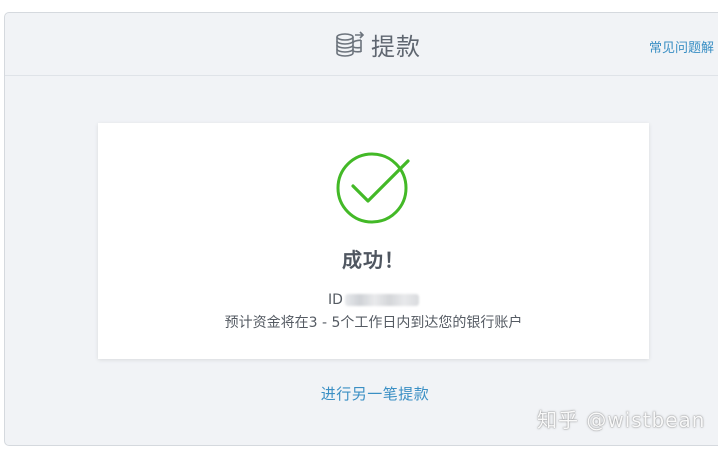 The width and height of the screenshot is (718, 449). What do you see at coordinates (373, 188) in the screenshot?
I see `check-circle-icon` at bounding box center [373, 188].